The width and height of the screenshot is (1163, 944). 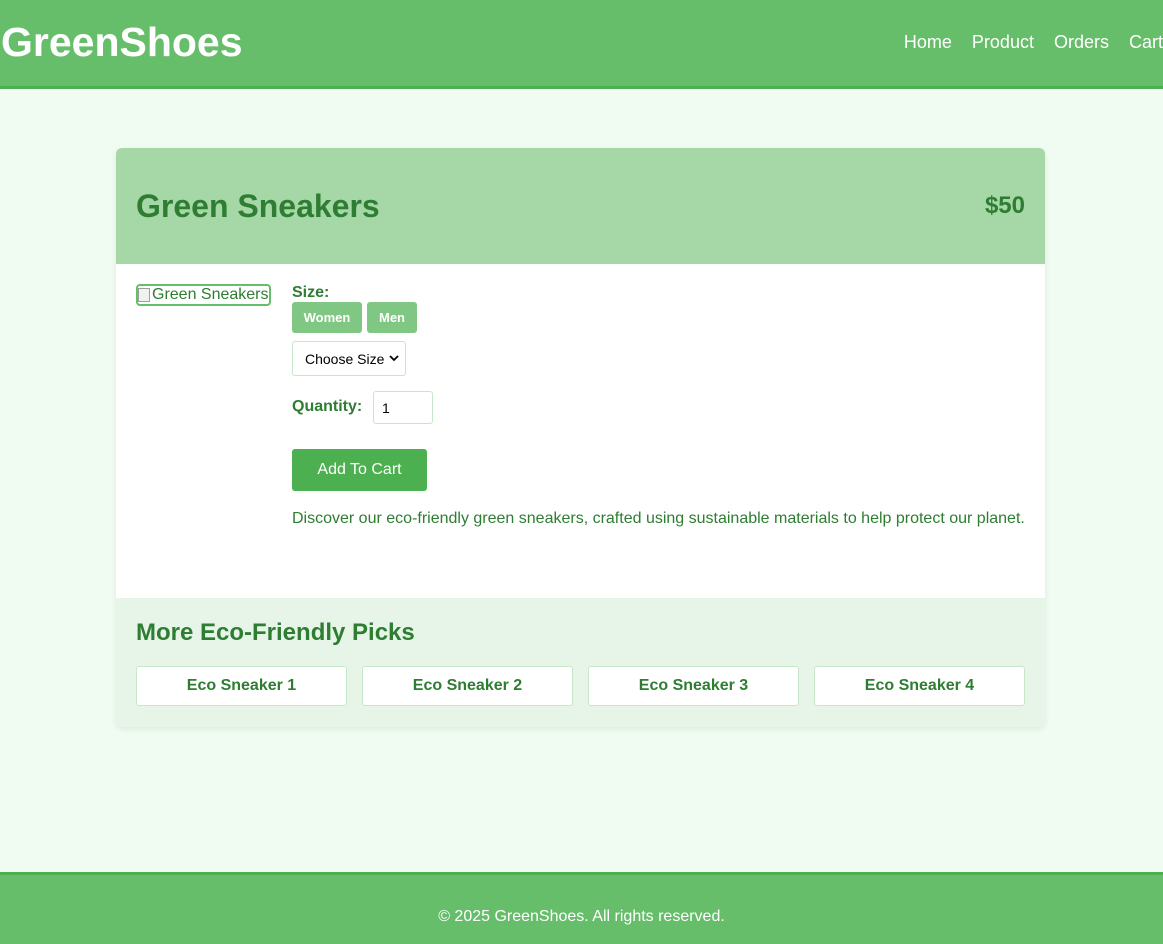 I want to click on product-image: Green Sneakers, so click(x=203, y=295).